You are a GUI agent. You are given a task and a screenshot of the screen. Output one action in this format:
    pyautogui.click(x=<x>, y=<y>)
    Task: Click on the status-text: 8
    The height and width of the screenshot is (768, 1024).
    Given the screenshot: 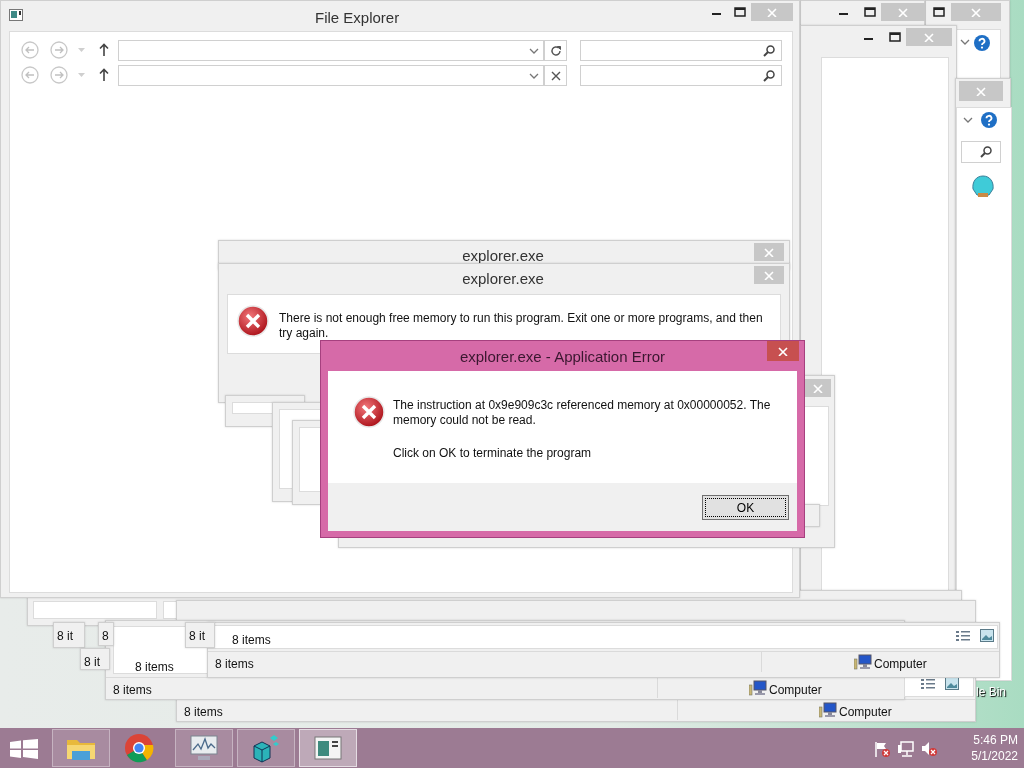 What is the action you would take?
    pyautogui.click(x=105, y=636)
    